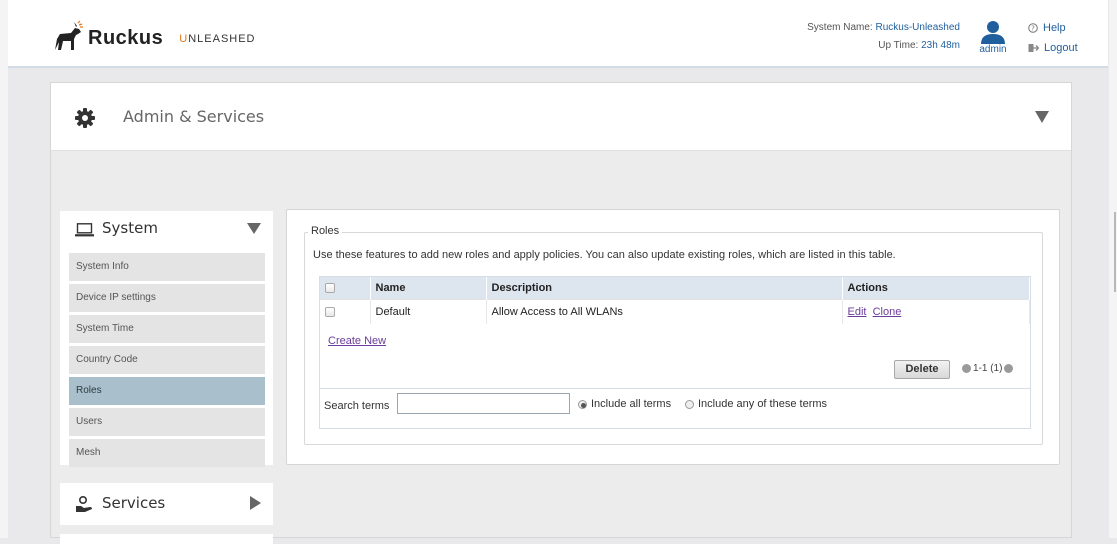  Describe the element at coordinates (84, 504) in the screenshot. I see `services-hand-icon` at that location.